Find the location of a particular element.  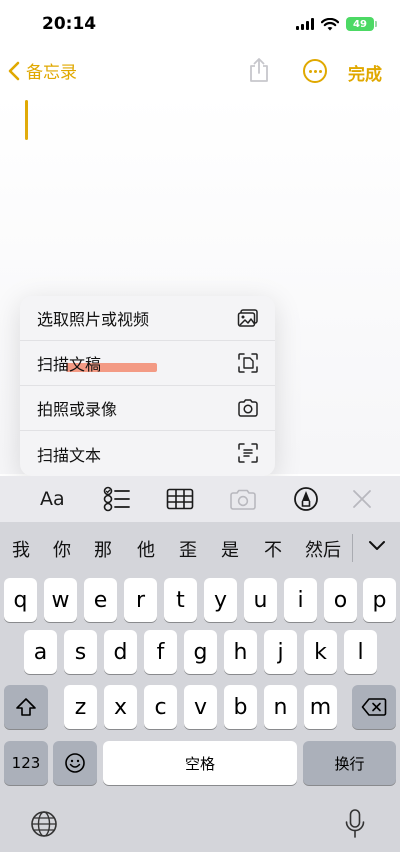

candidate-word: 我 is located at coordinates (21, 549).